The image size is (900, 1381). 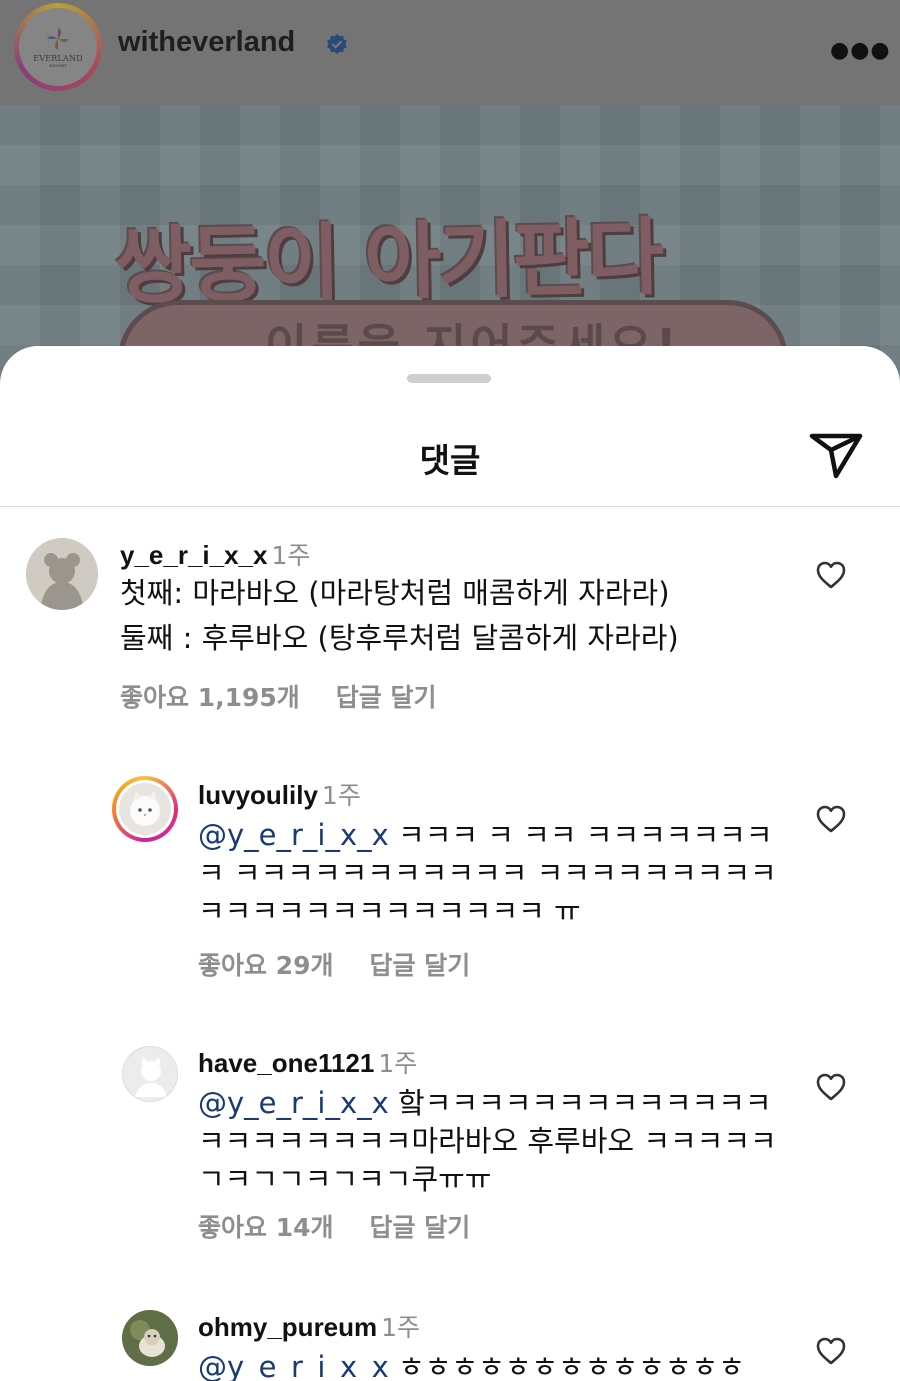 I want to click on dog-photo-avatar-icon, so click(x=150, y=1338).